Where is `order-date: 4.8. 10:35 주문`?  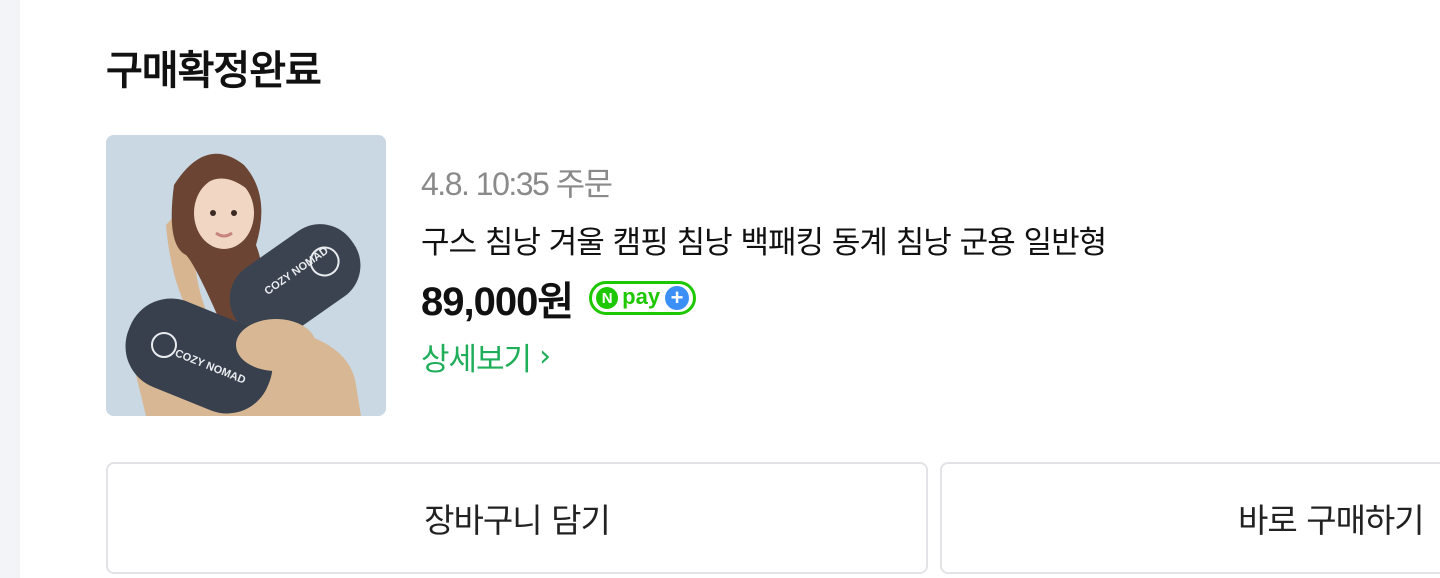
order-date: 4.8. 10:35 주문 is located at coordinates (517, 184).